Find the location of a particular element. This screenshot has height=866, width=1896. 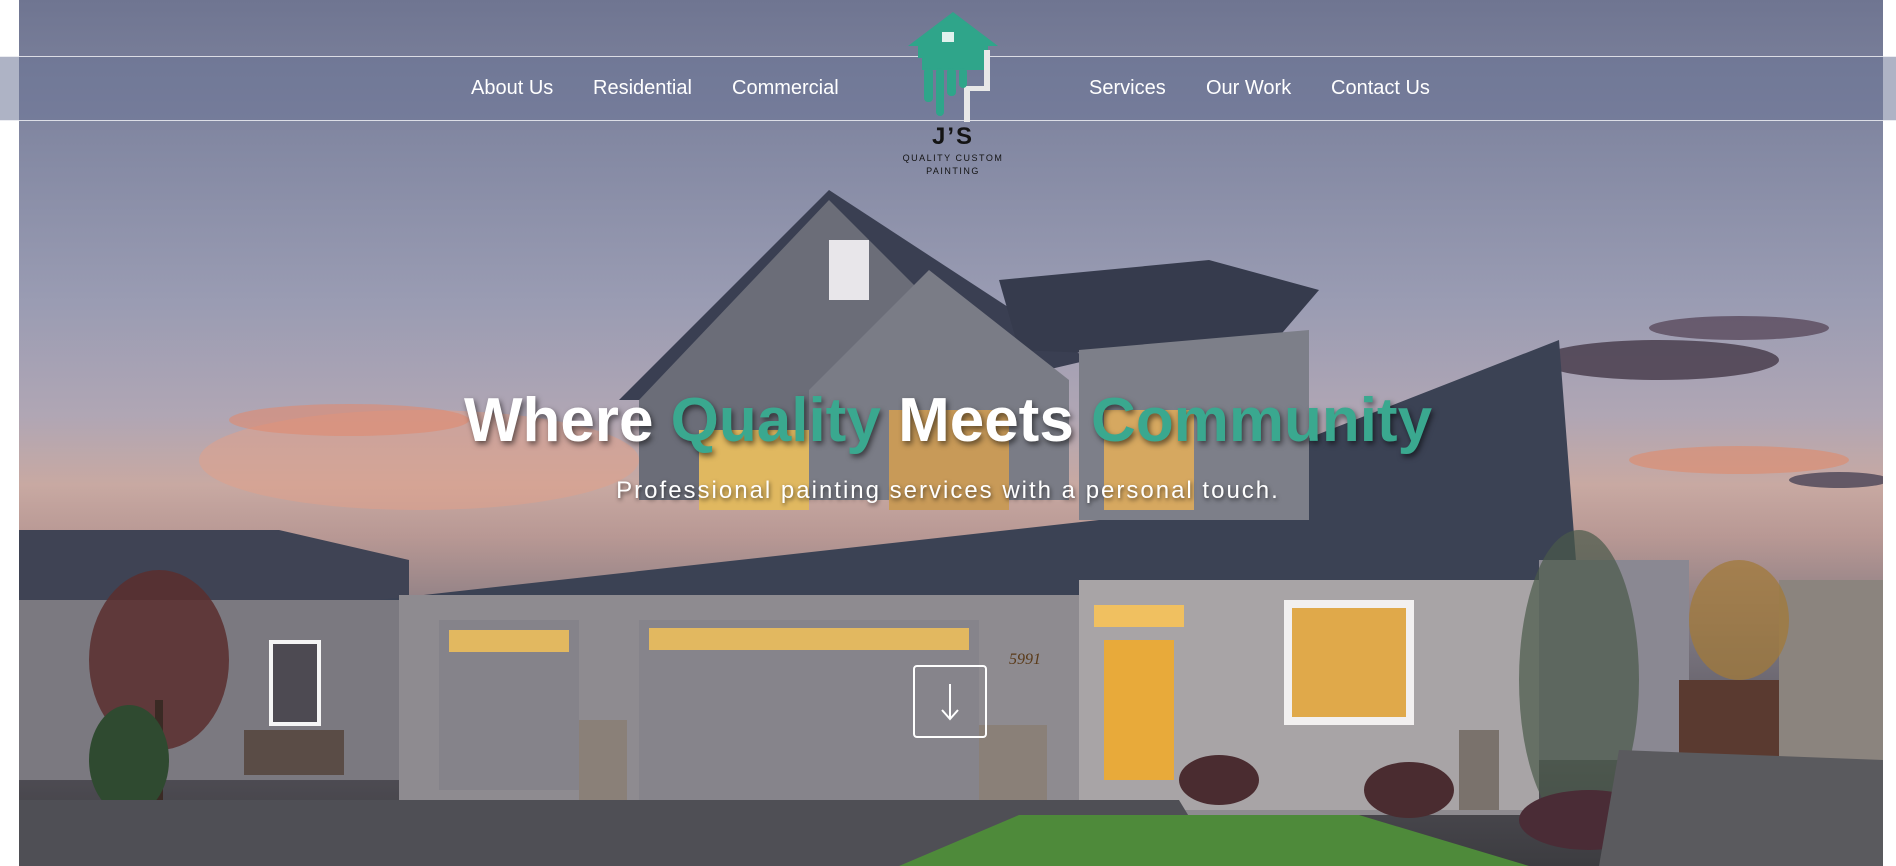

logo-subtitle-line1: QUALITY CUSTOM is located at coordinates (953, 158).